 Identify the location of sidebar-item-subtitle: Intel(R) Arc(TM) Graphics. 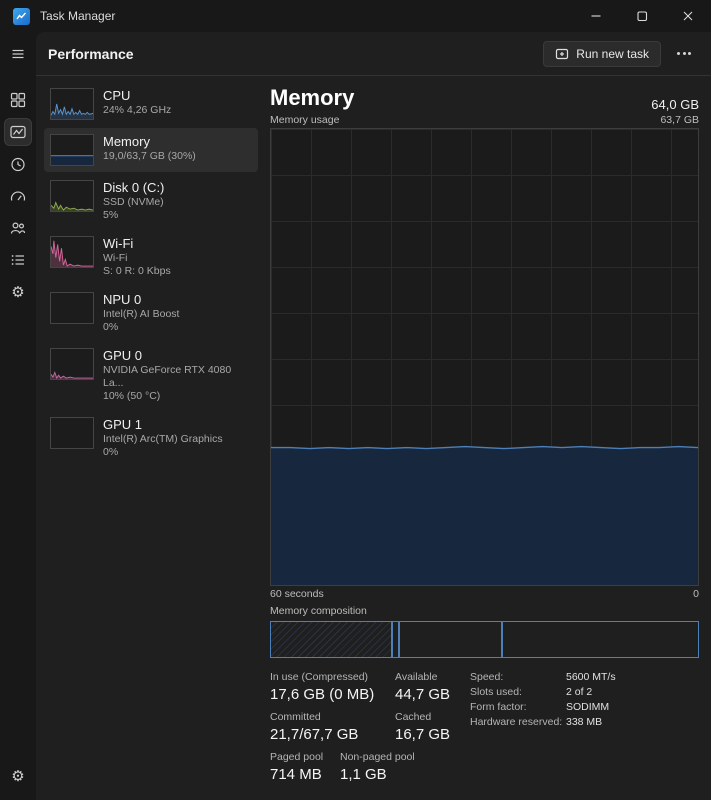
(163, 439).